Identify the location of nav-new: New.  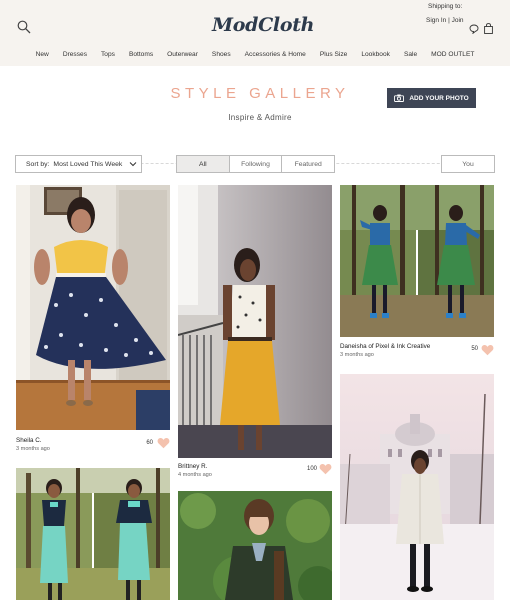
(42, 54).